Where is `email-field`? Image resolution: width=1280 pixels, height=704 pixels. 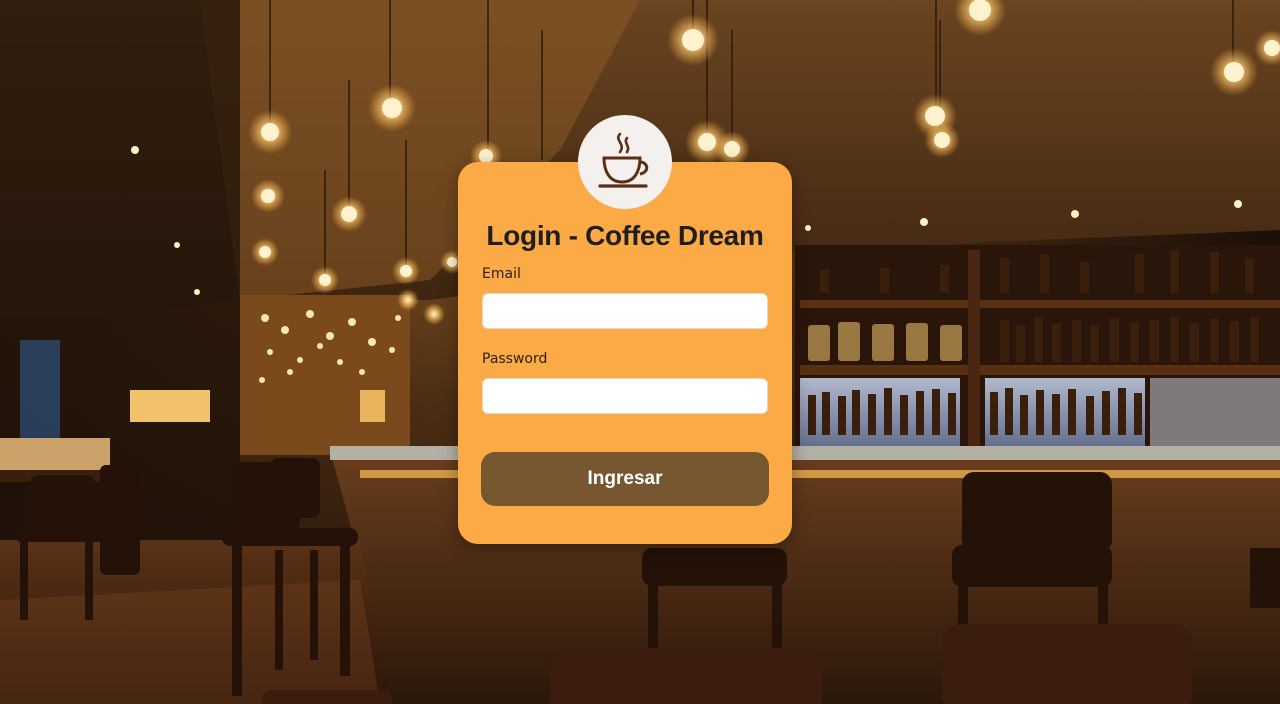 email-field is located at coordinates (625, 311).